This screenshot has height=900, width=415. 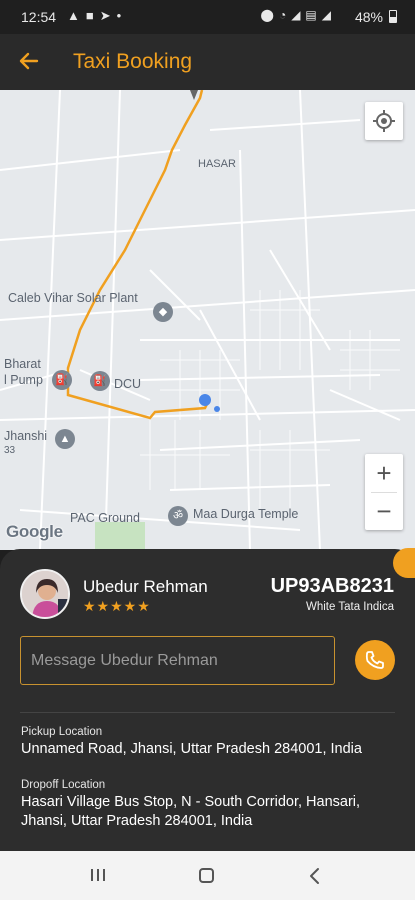 I want to click on map-label-jhanshi: Jhanshi, so click(x=26, y=436).